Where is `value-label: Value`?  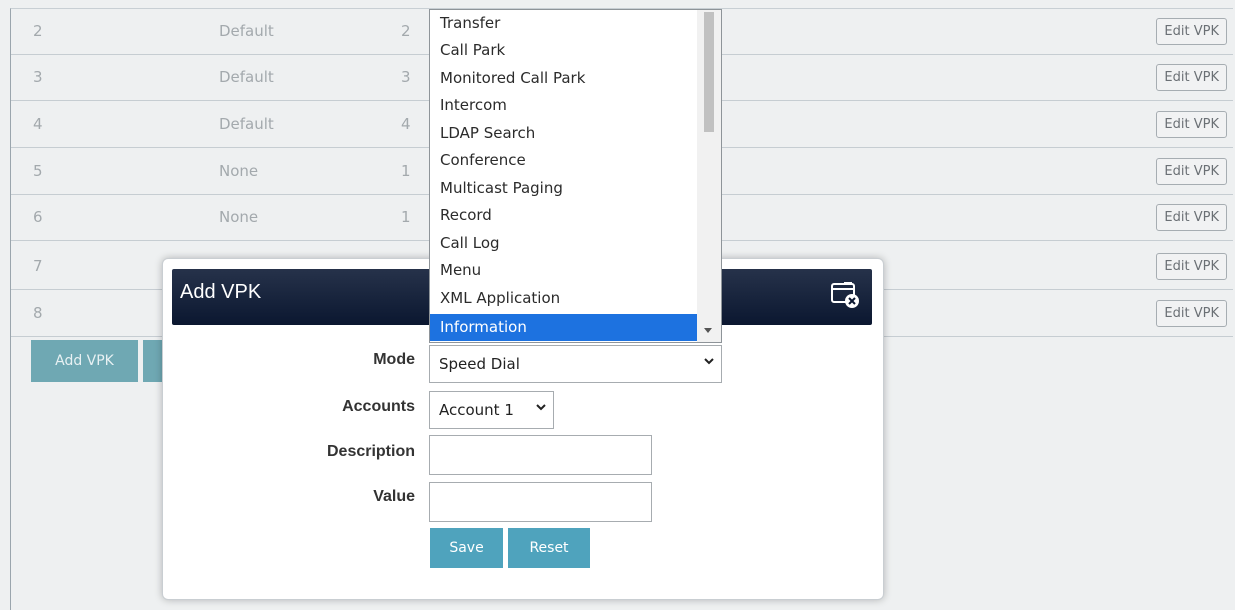 value-label: Value is located at coordinates (394, 496).